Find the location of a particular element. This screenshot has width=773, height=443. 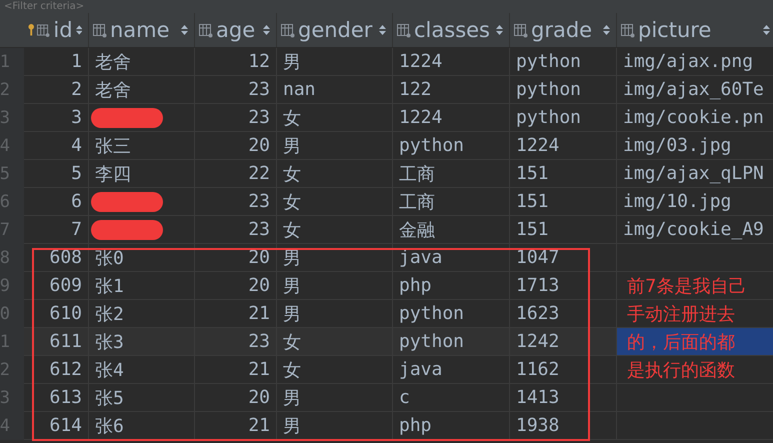

column-header: picture is located at coordinates (695, 30).